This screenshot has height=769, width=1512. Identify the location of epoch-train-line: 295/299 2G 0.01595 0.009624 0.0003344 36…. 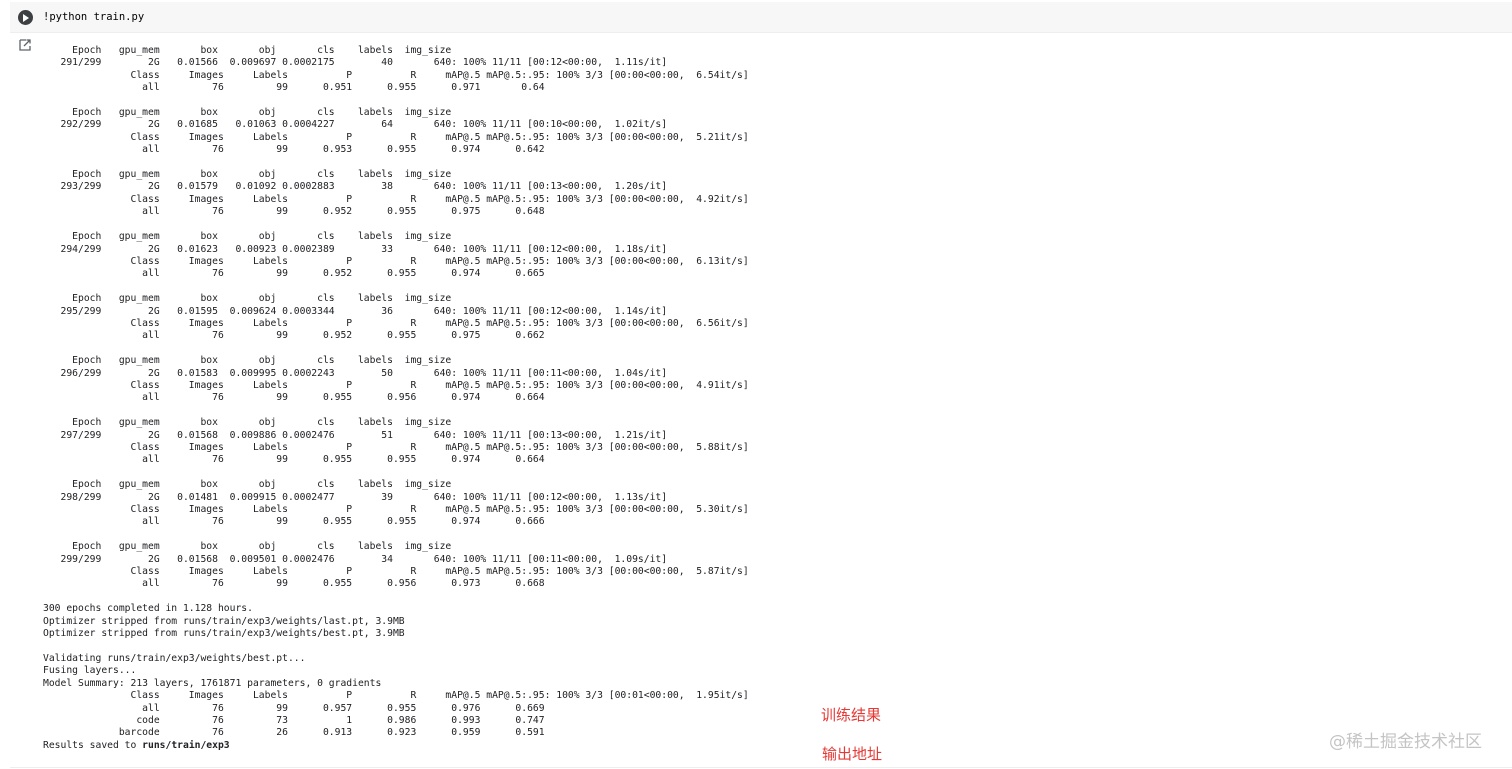
(355, 311).